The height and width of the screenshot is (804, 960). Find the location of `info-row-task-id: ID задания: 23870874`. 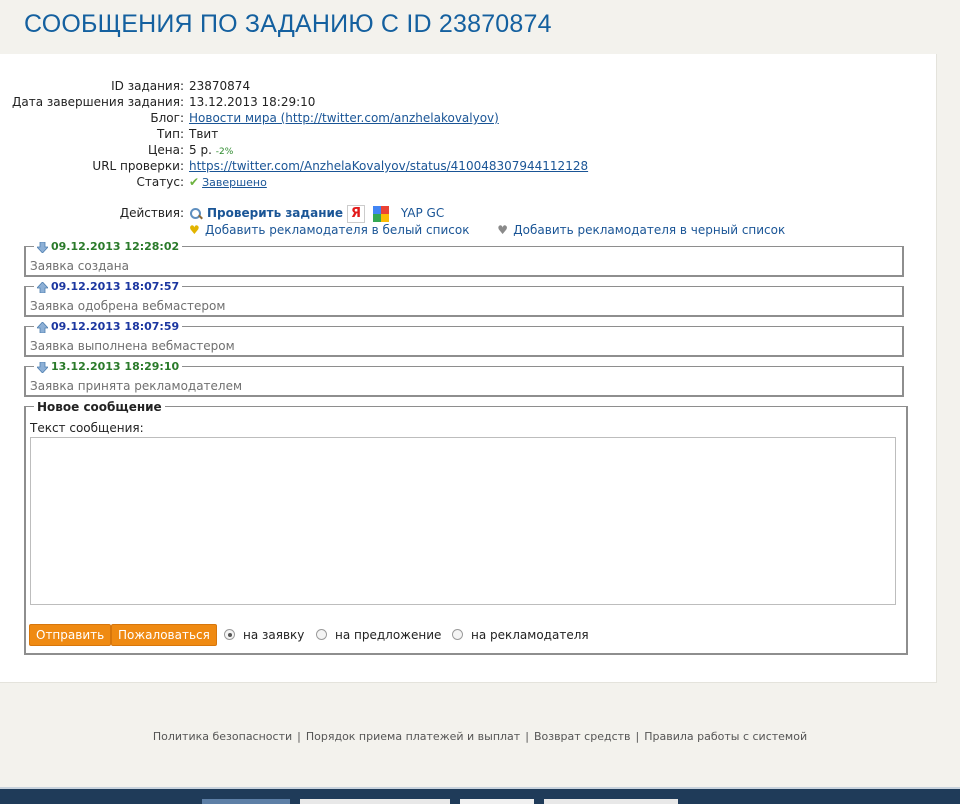

info-row-task-id: ID задания: 23870874 is located at coordinates (300, 86).